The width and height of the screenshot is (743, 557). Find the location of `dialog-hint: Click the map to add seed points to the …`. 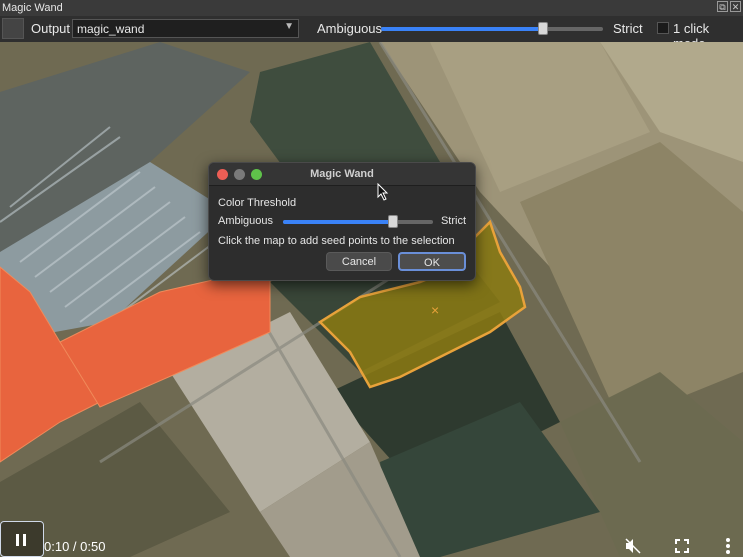

dialog-hint: Click the map to add seed points to the … is located at coordinates (336, 241).